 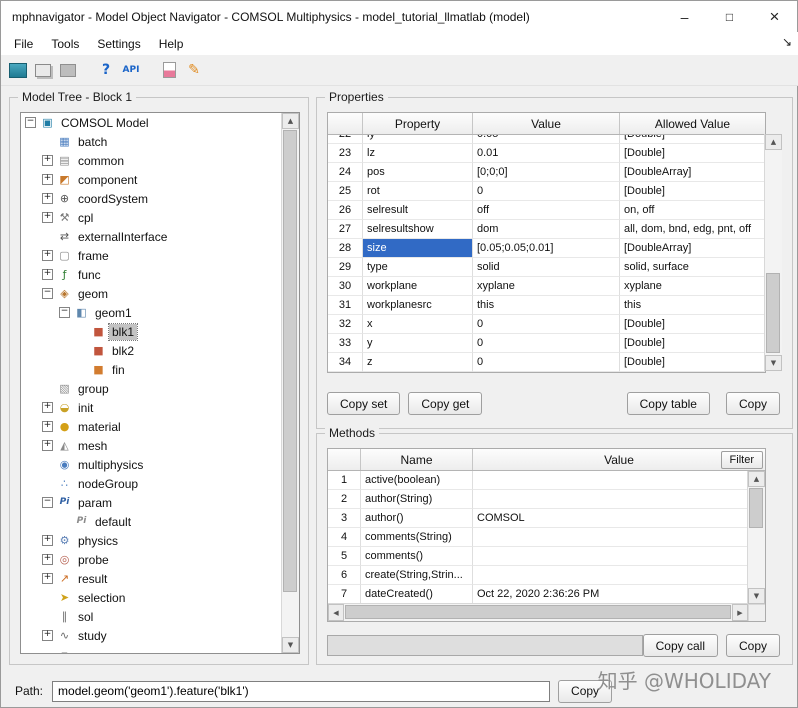 What do you see at coordinates (418, 172) in the screenshot?
I see `property-name-cell: pos` at bounding box center [418, 172].